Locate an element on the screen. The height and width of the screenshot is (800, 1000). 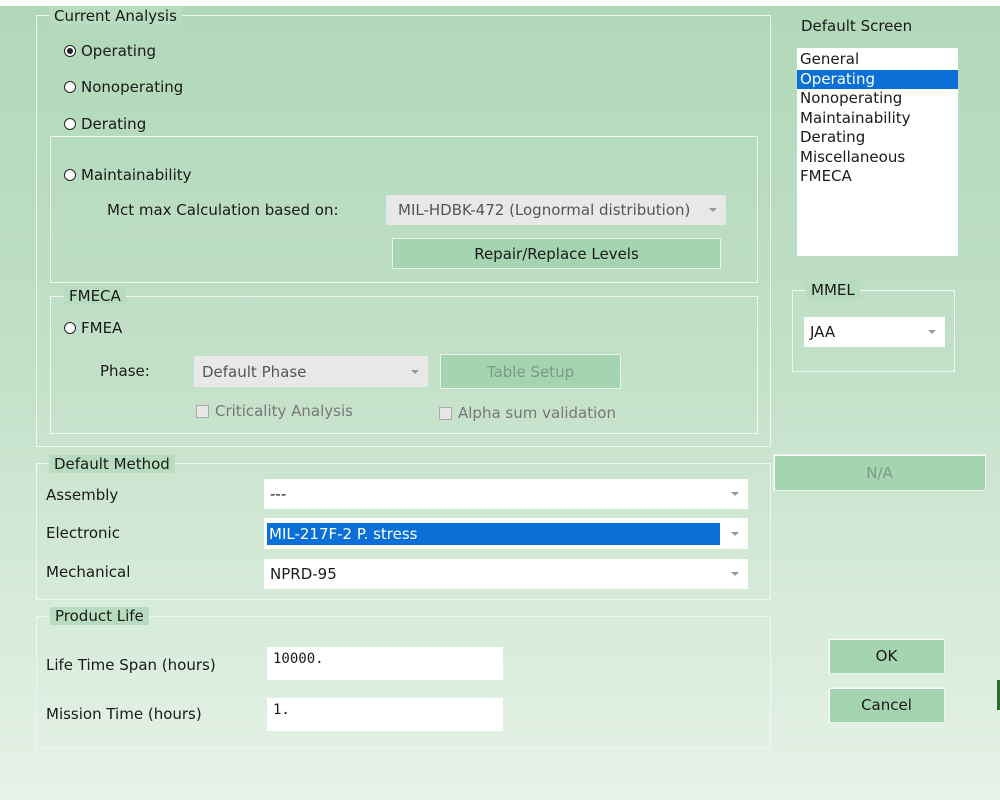
mmel-title: MMEL is located at coordinates (833, 290).